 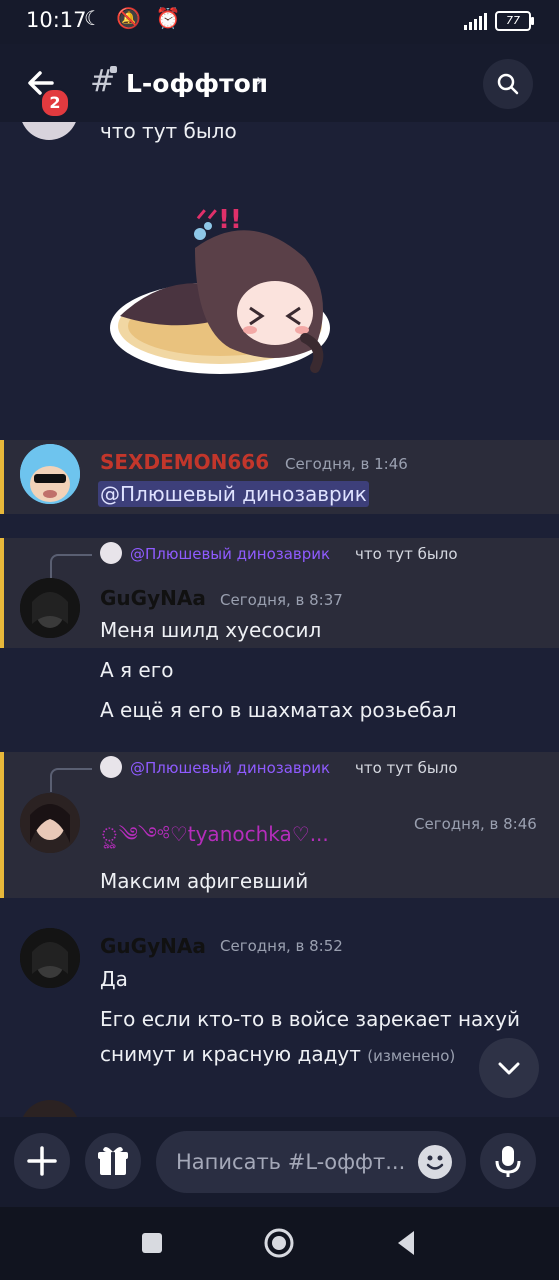 I want to click on emoji-icon, so click(x=435, y=1162).